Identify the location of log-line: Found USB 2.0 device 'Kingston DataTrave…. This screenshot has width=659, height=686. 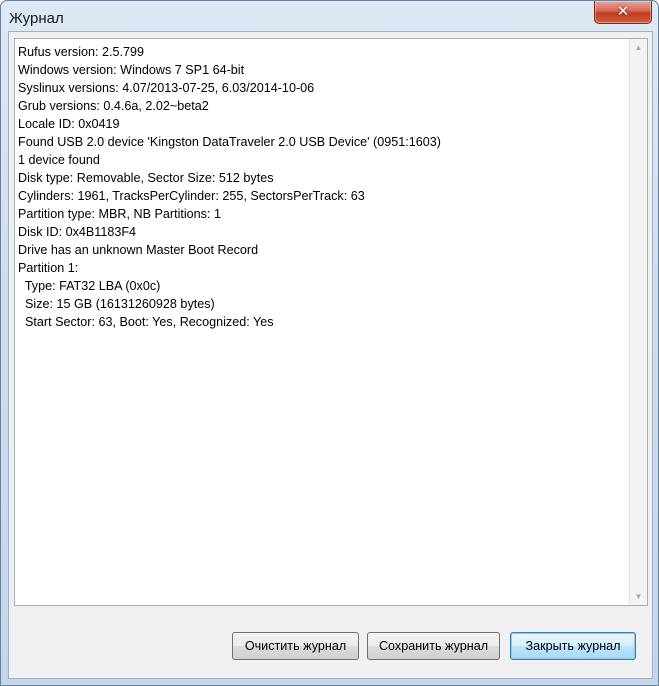
(229, 142).